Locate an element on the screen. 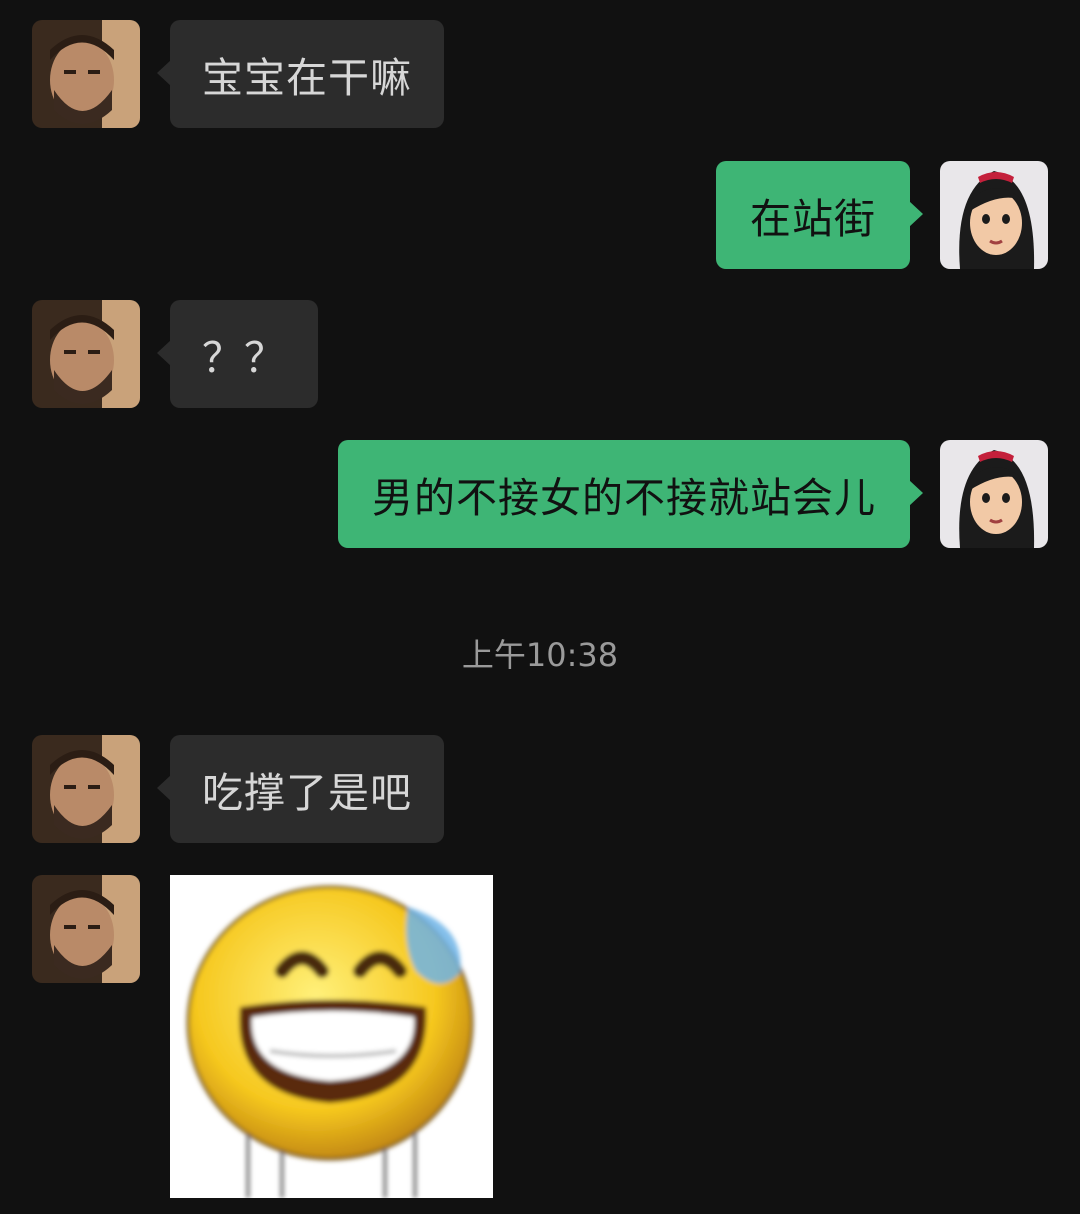  message-bubble-outgoing: 在站街 is located at coordinates (819, 215).